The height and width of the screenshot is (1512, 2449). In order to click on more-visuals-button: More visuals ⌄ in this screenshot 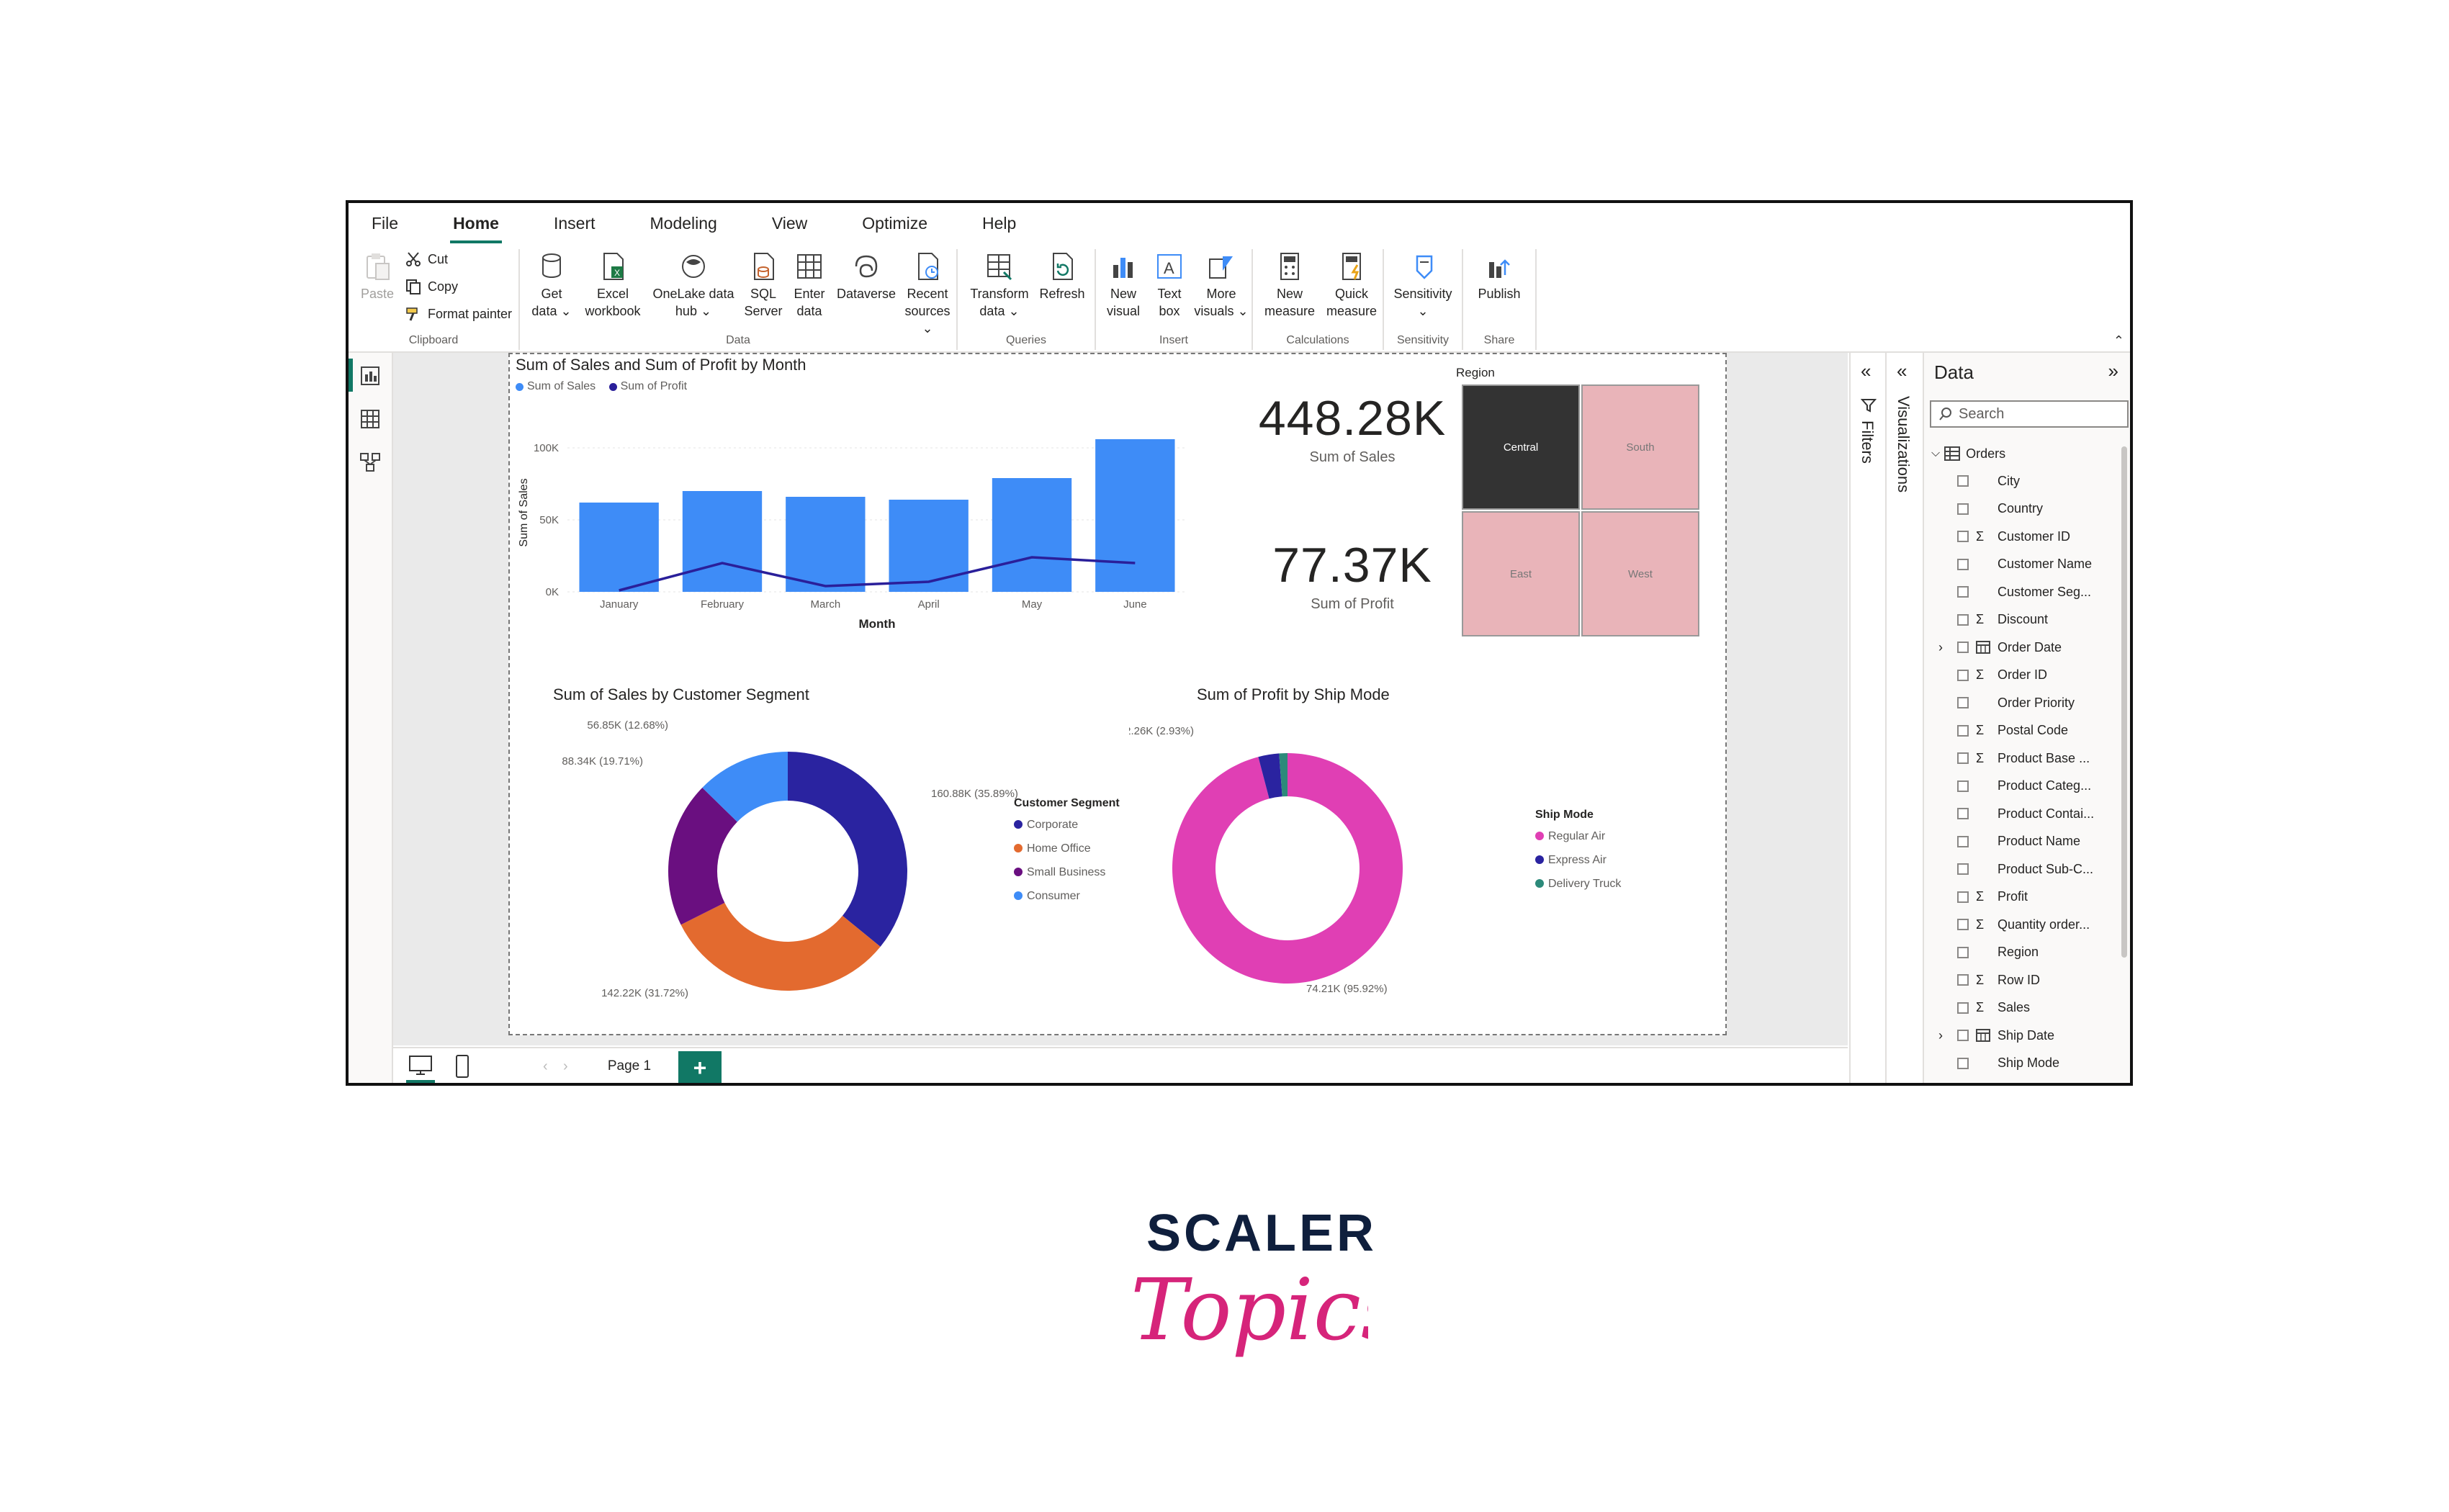, I will do `click(1221, 285)`.